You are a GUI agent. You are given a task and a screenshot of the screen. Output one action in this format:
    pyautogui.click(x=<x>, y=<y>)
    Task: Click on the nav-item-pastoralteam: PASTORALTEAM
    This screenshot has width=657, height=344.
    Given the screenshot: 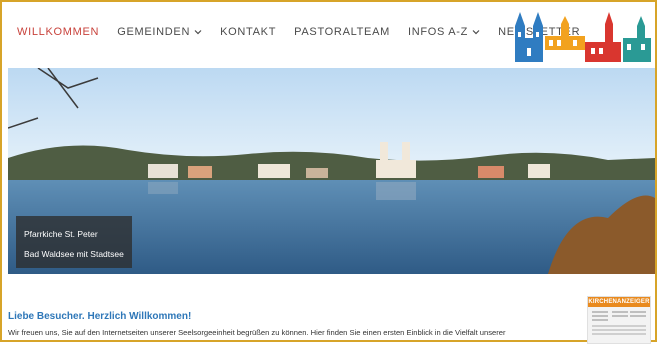 What is the action you would take?
    pyautogui.click(x=342, y=32)
    